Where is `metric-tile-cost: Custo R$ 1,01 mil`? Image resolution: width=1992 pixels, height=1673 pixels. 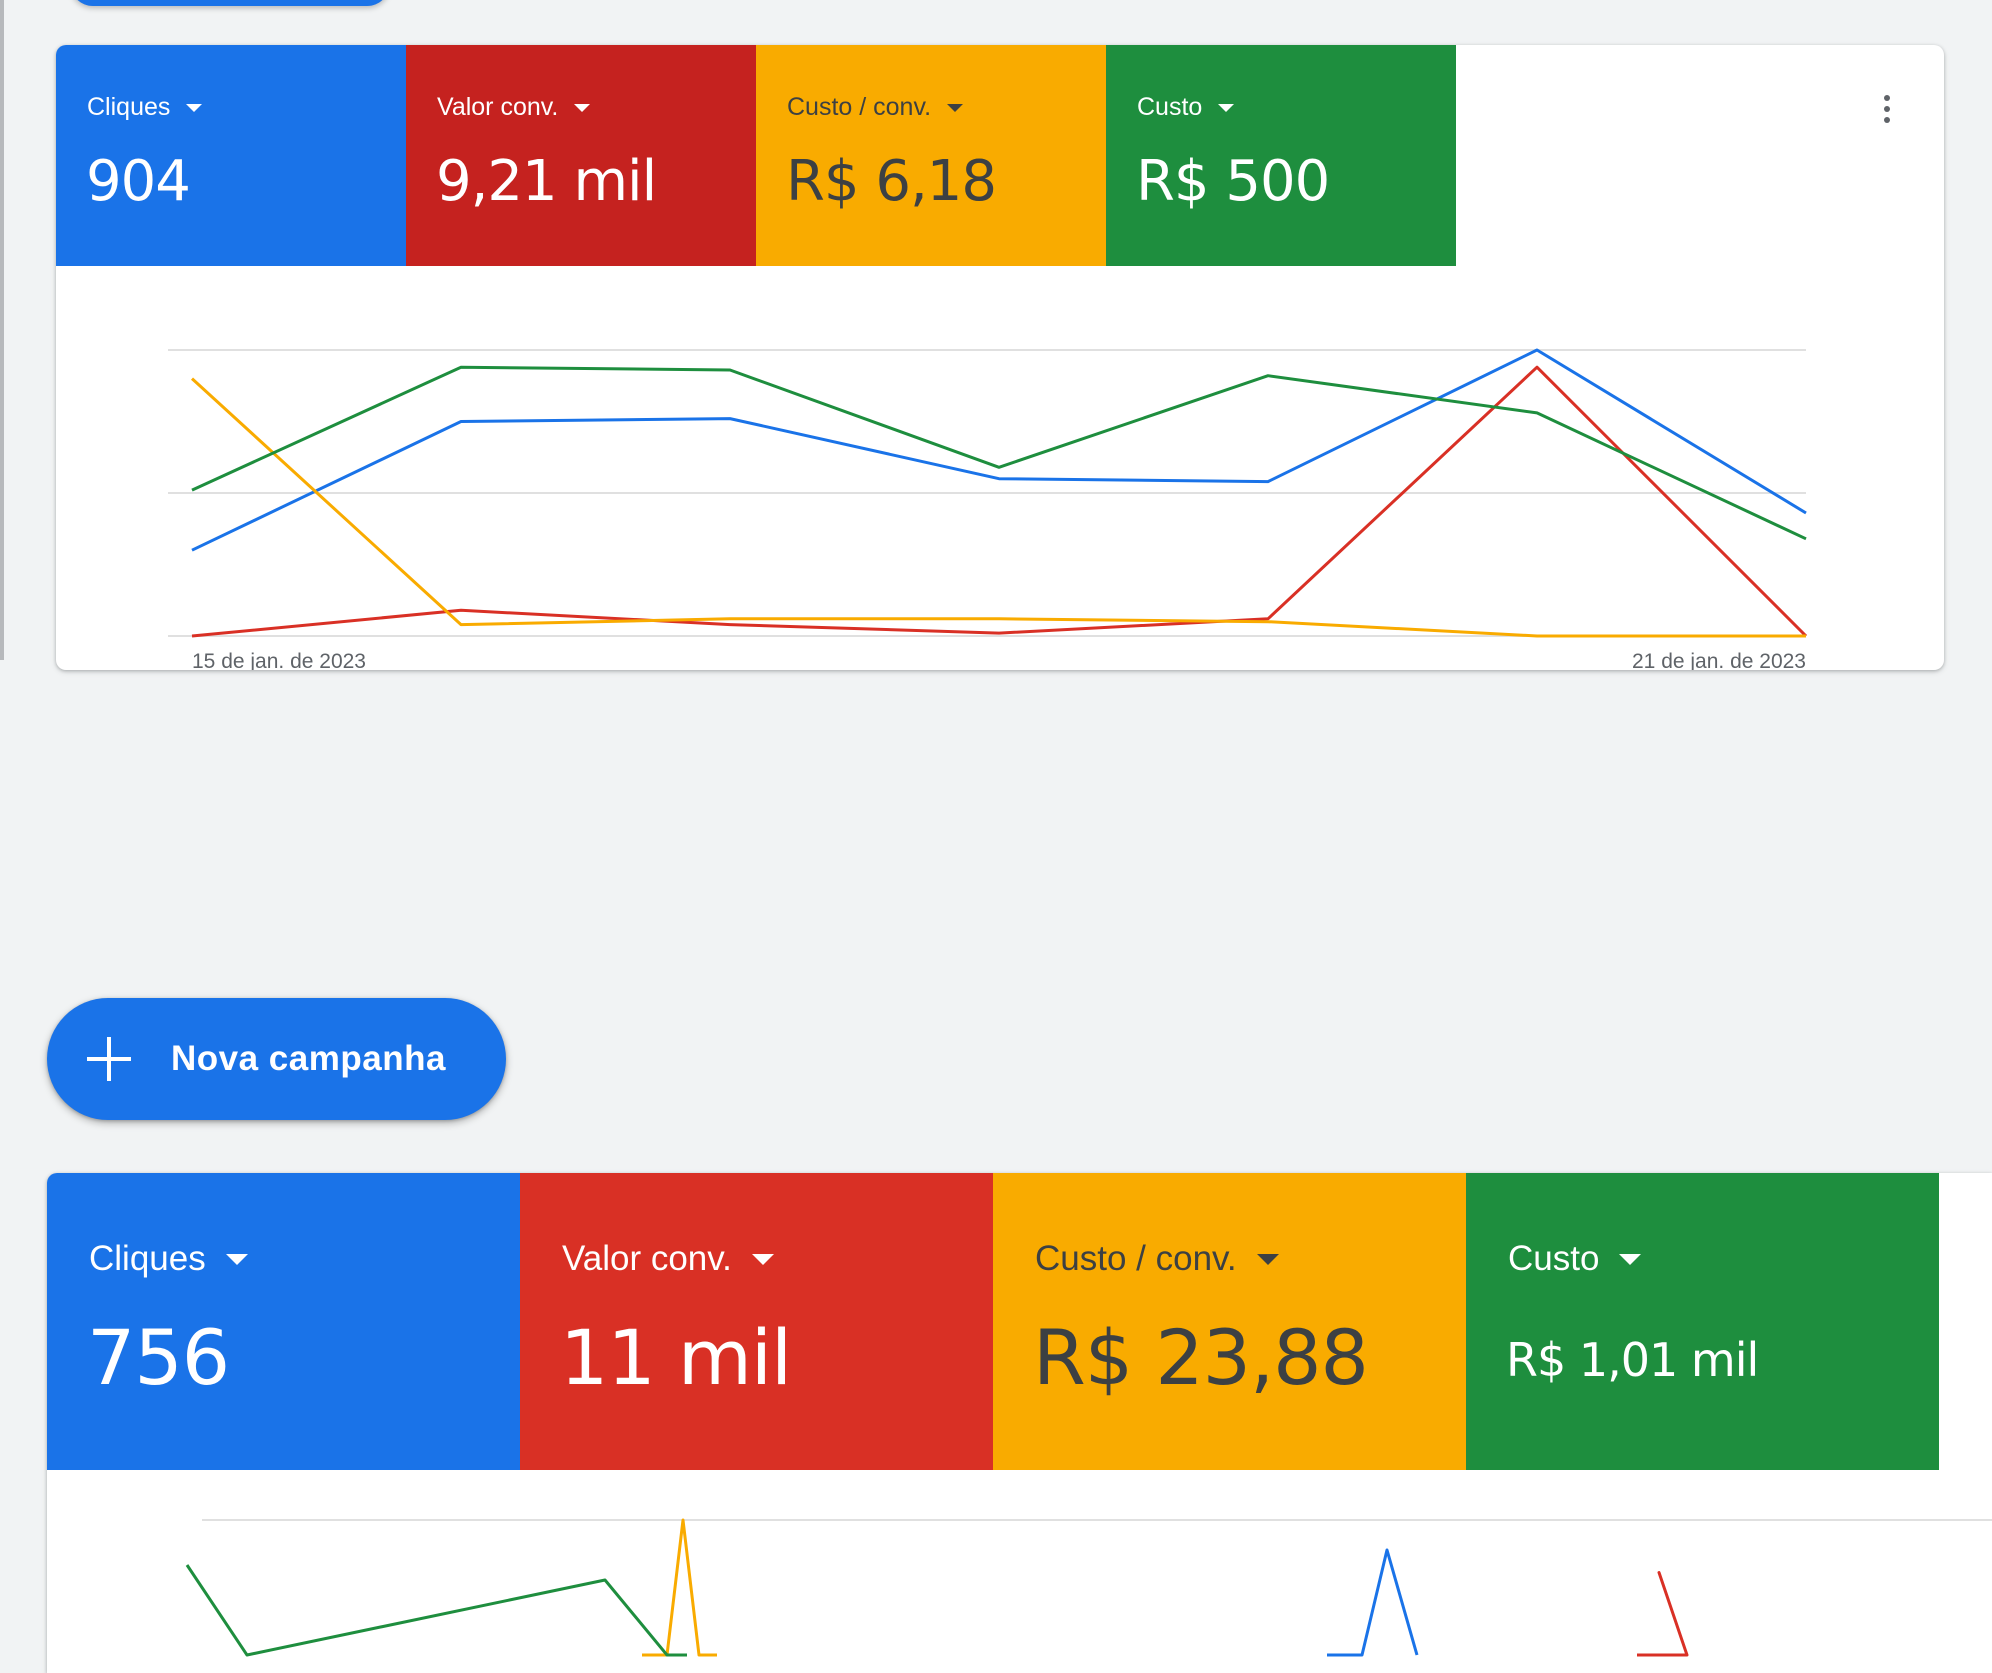
metric-tile-cost: Custo R$ 1,01 mil is located at coordinates (1702, 1321).